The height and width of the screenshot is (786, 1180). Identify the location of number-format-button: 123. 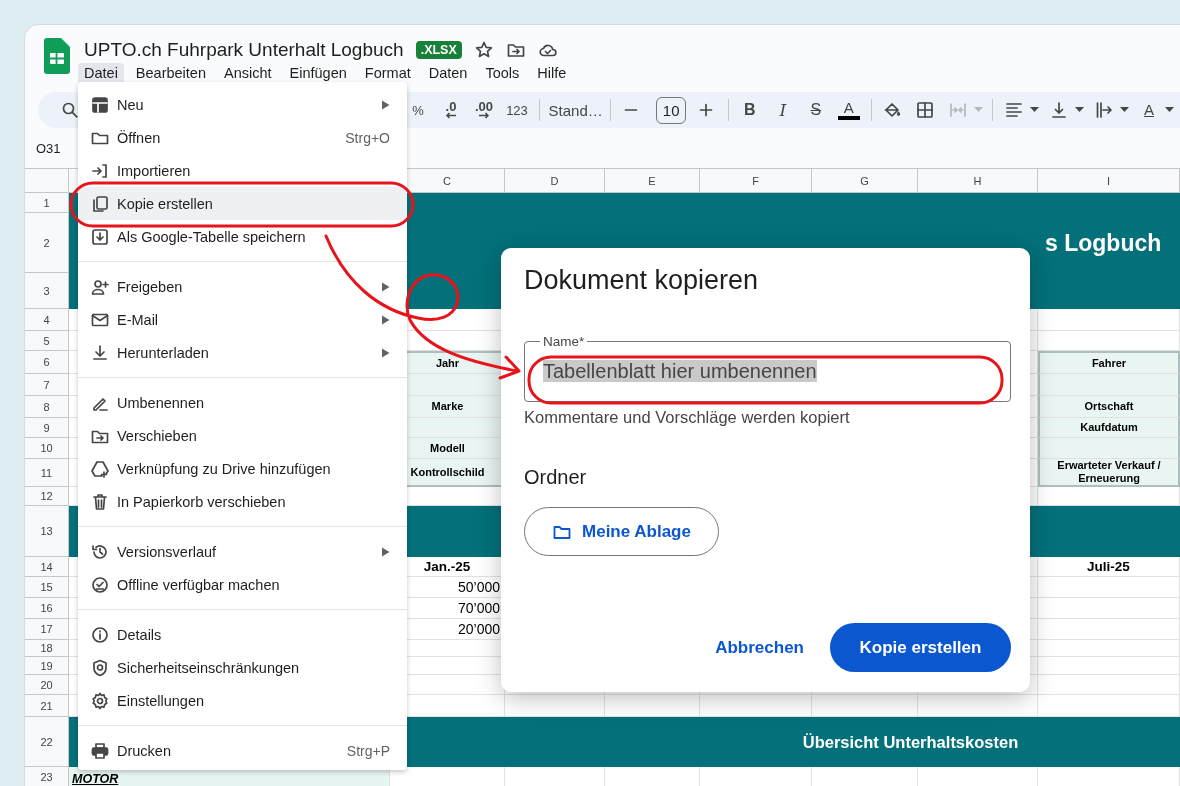
(517, 110).